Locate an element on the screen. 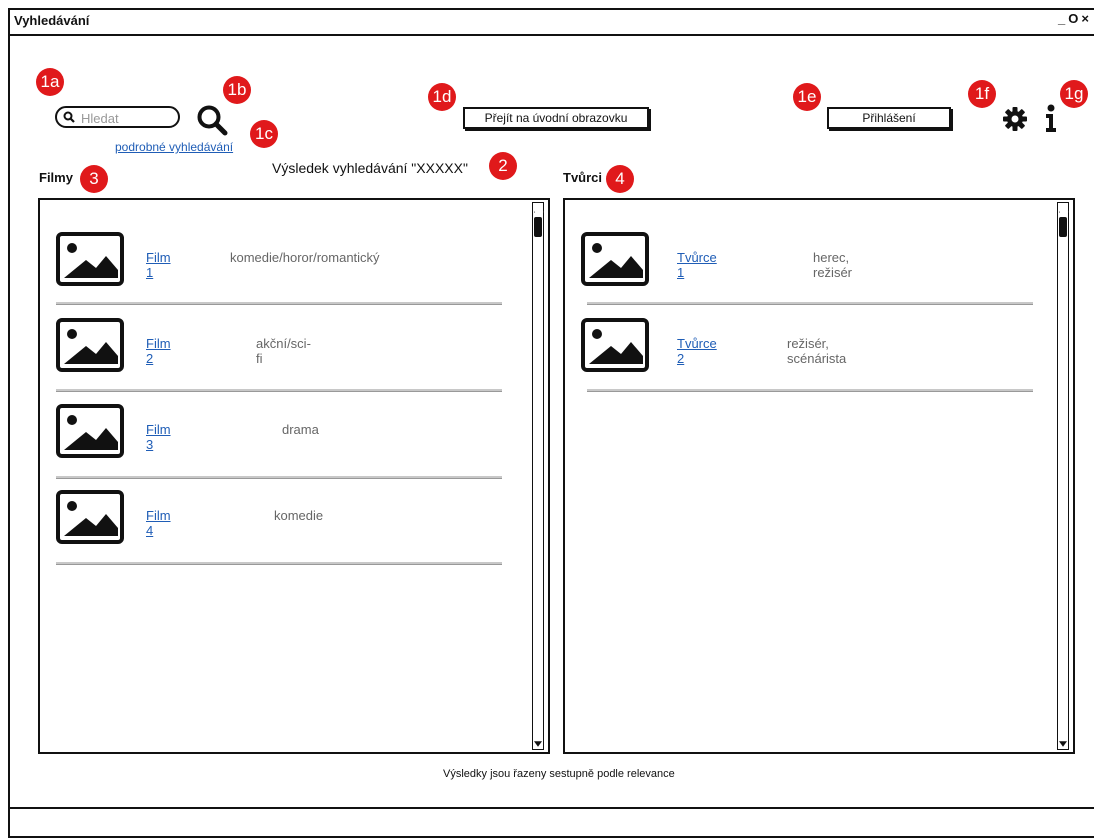  result-title: Výsledek vyhledávání "XXXXX" is located at coordinates (370, 168).